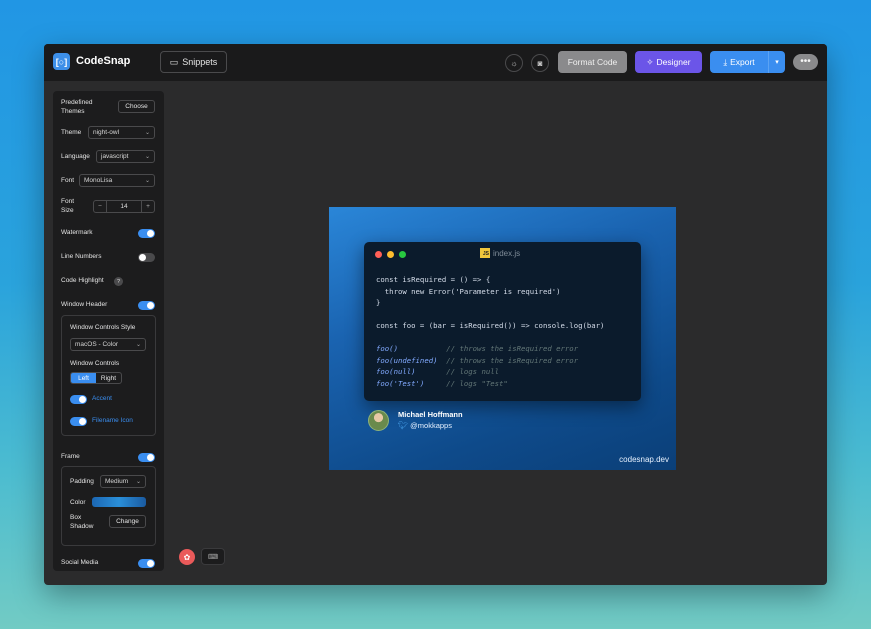  What do you see at coordinates (78, 399) in the screenshot?
I see `accent-toggle` at bounding box center [78, 399].